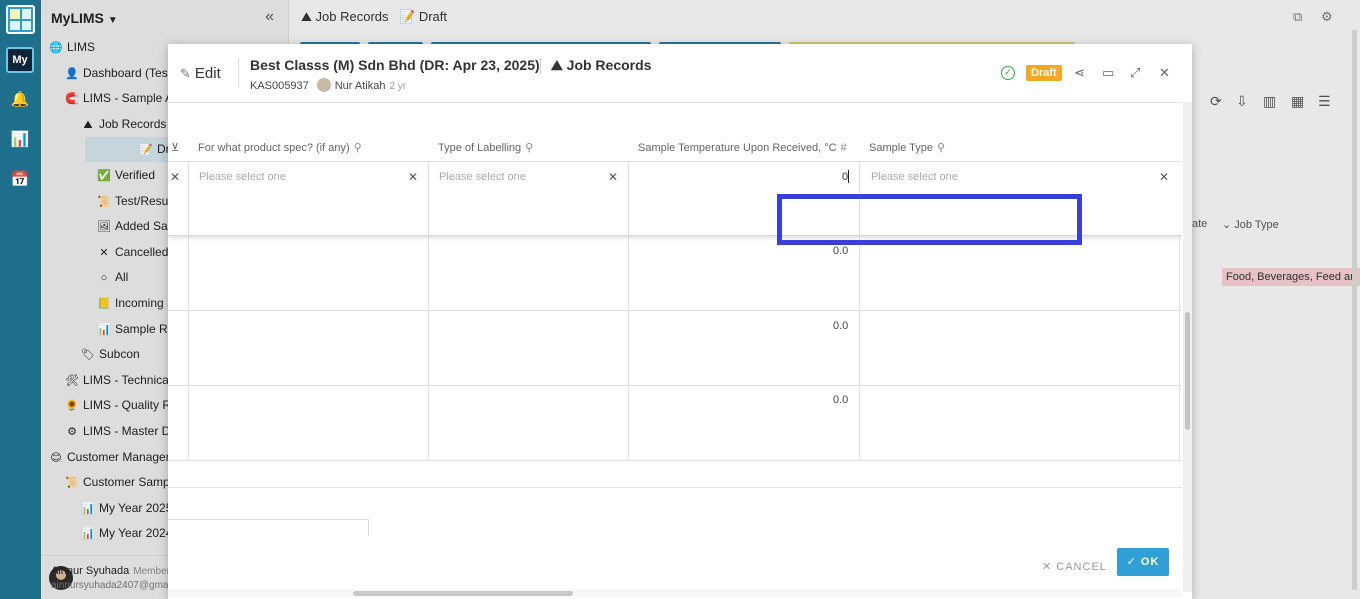 This screenshot has width=1360, height=599. Describe the element at coordinates (557, 65) in the screenshot. I see `triangle-icon: ⛰` at that location.